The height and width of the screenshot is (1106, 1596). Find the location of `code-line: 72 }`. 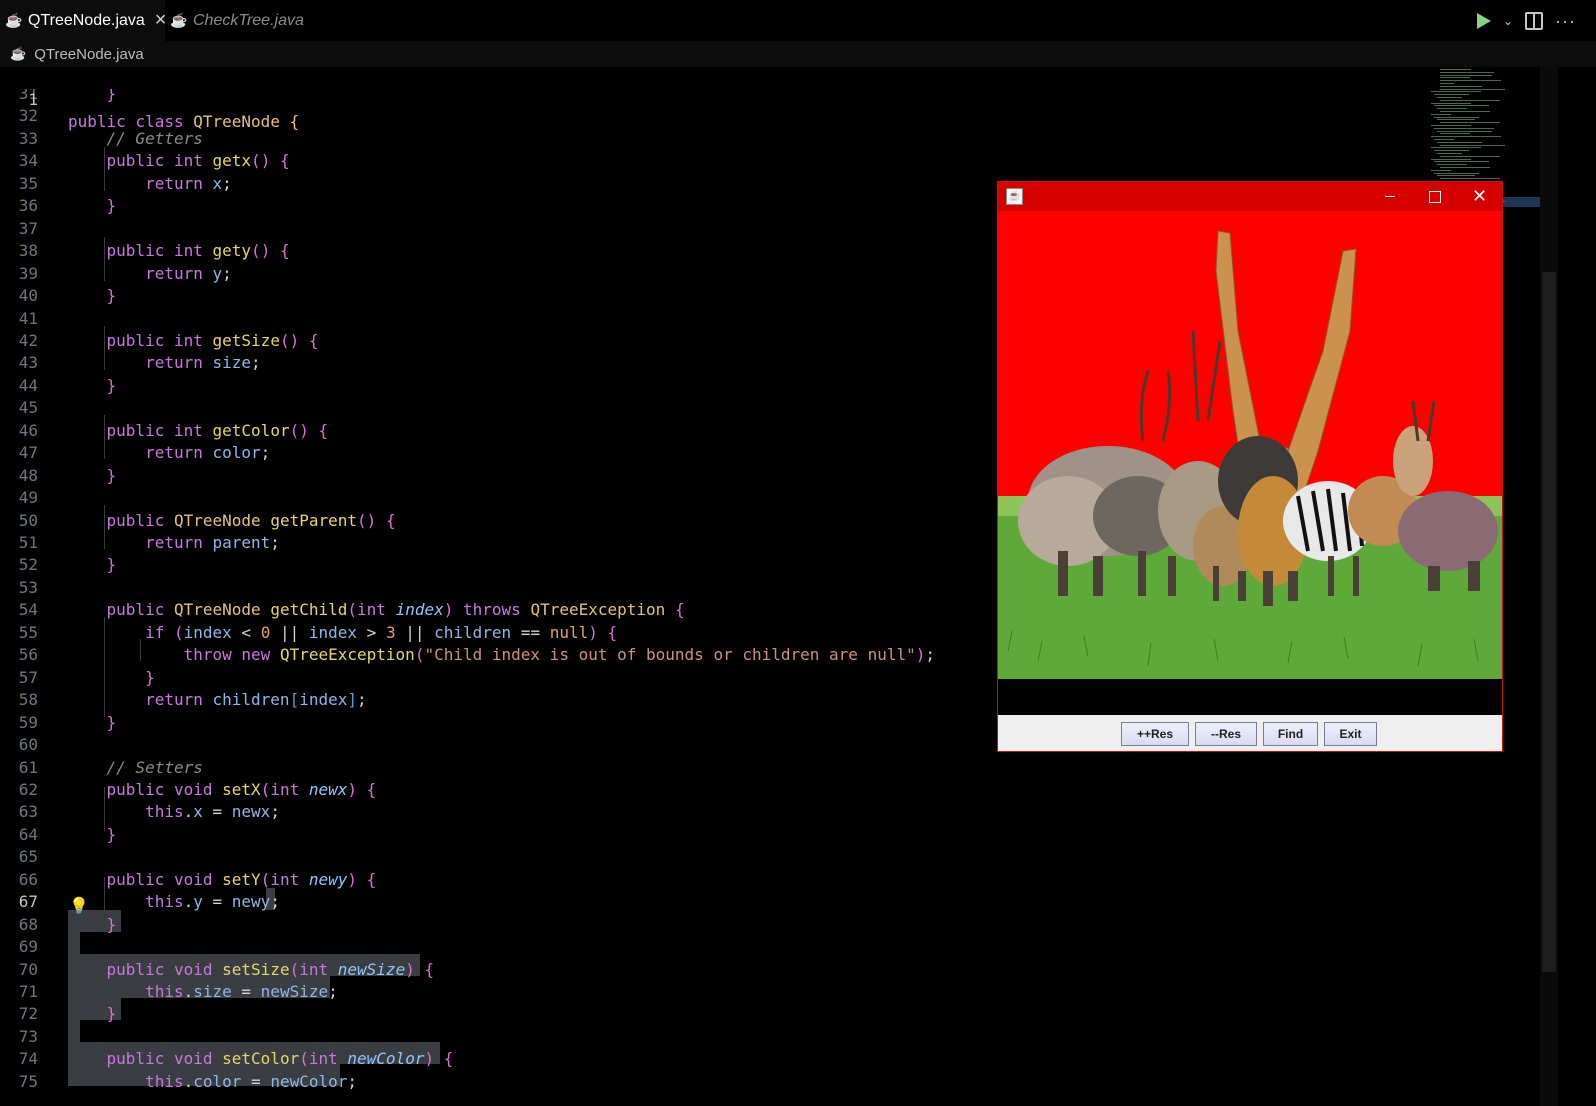

code-line: 72 } is located at coordinates (720, 1014).